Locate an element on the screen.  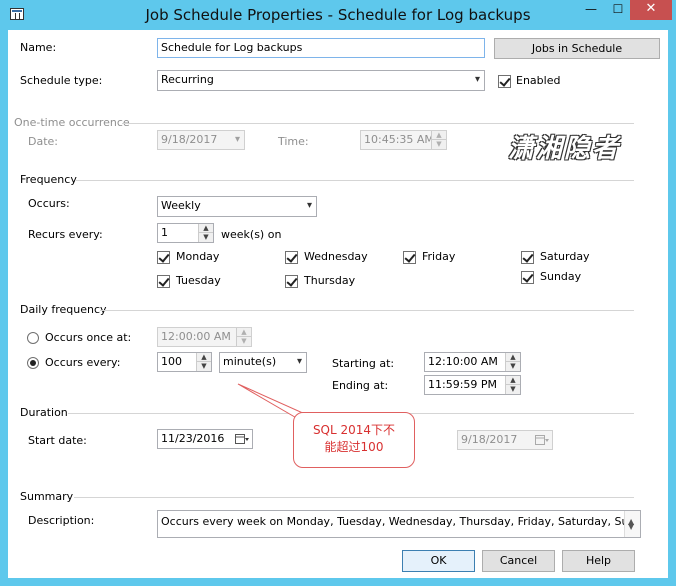
occurs-once-time-spinner: 12:00:00 AM ▲ ▼ is located at coordinates (204, 337).